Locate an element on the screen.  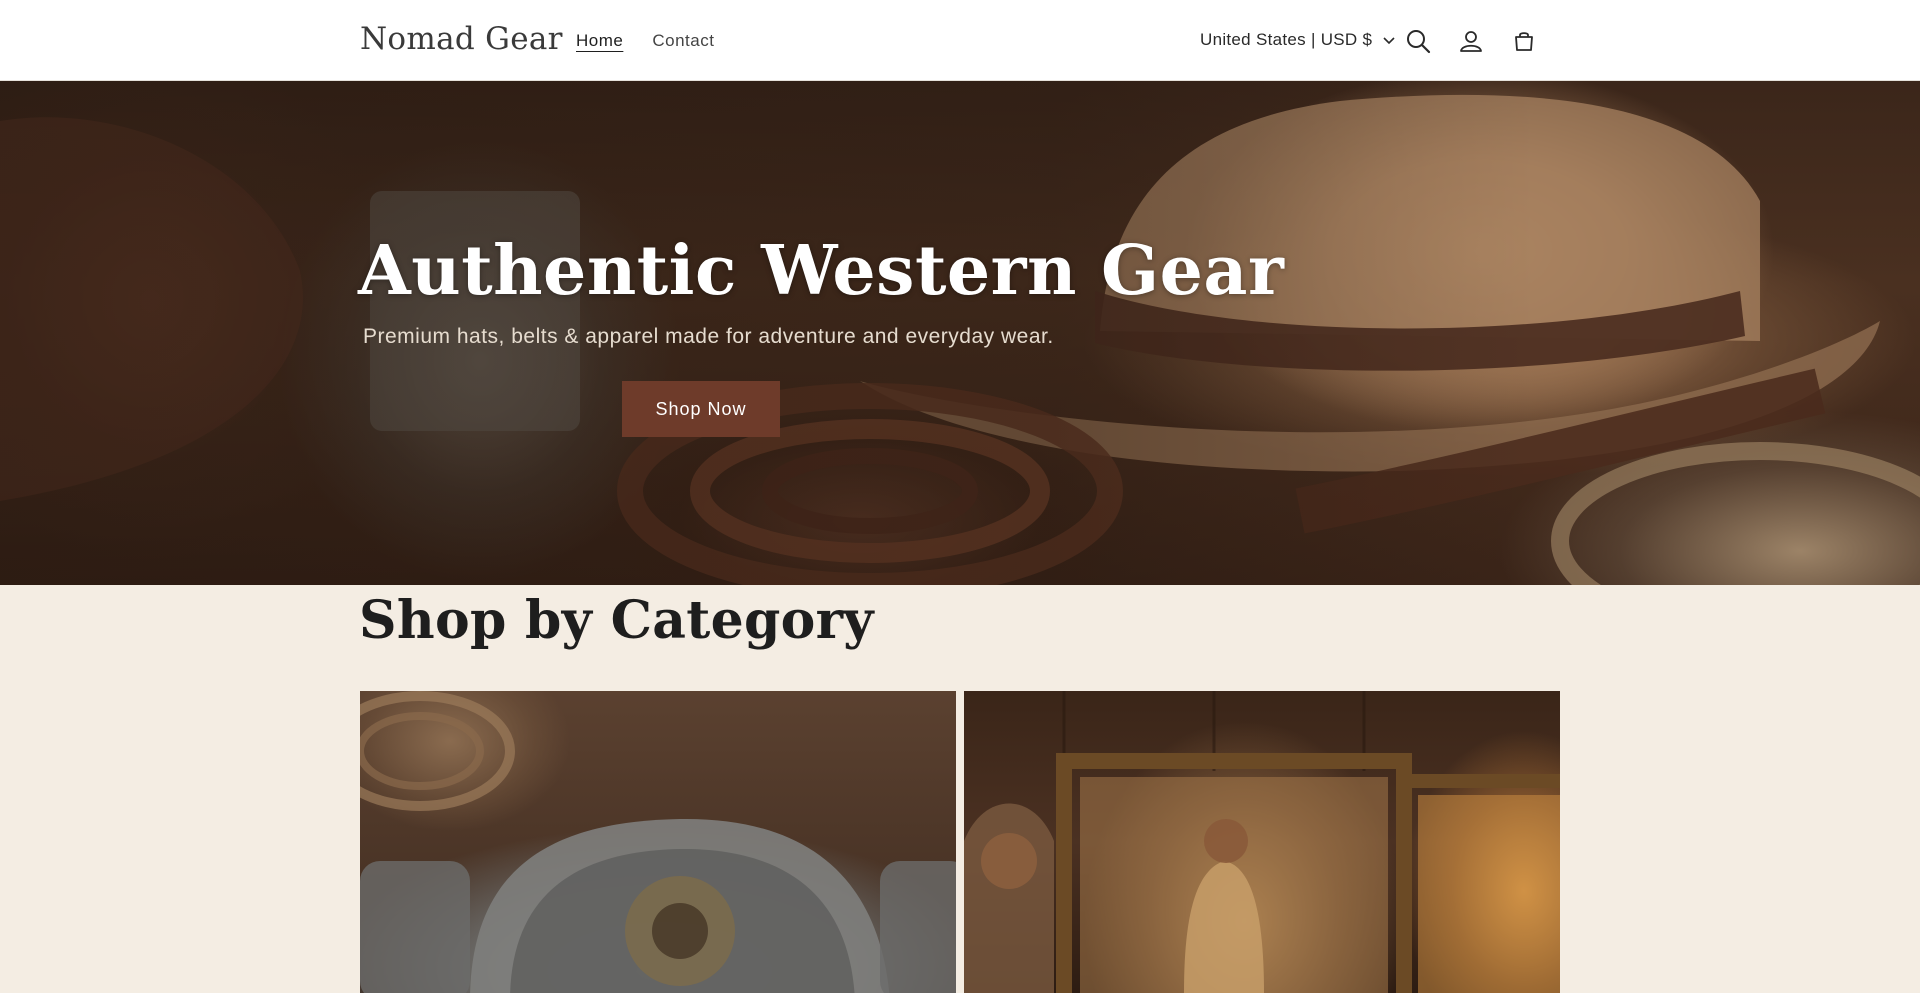
account-button is located at coordinates (1471, 41).